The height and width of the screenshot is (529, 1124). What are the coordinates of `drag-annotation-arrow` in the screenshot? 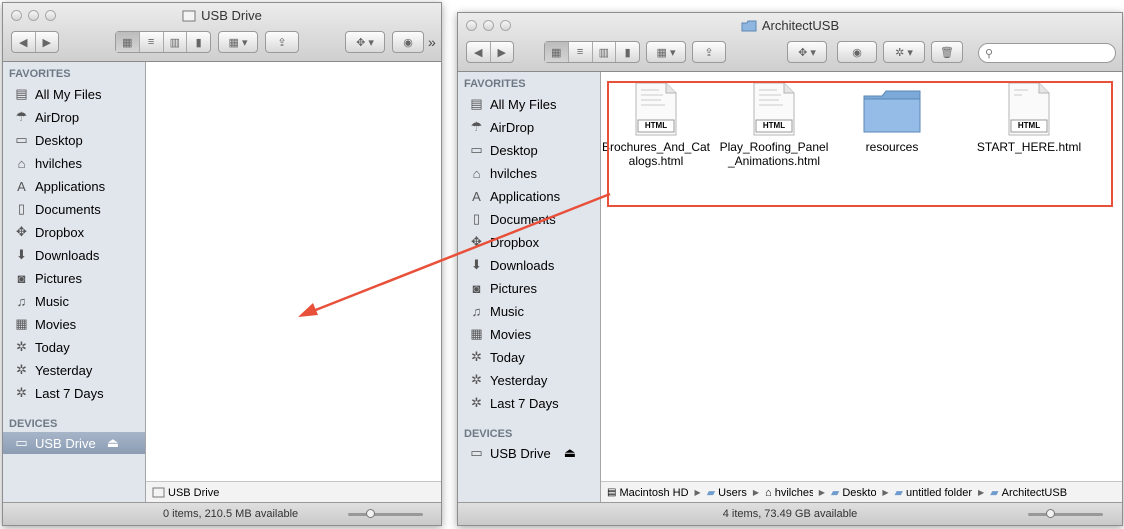 It's located at (454, 254).